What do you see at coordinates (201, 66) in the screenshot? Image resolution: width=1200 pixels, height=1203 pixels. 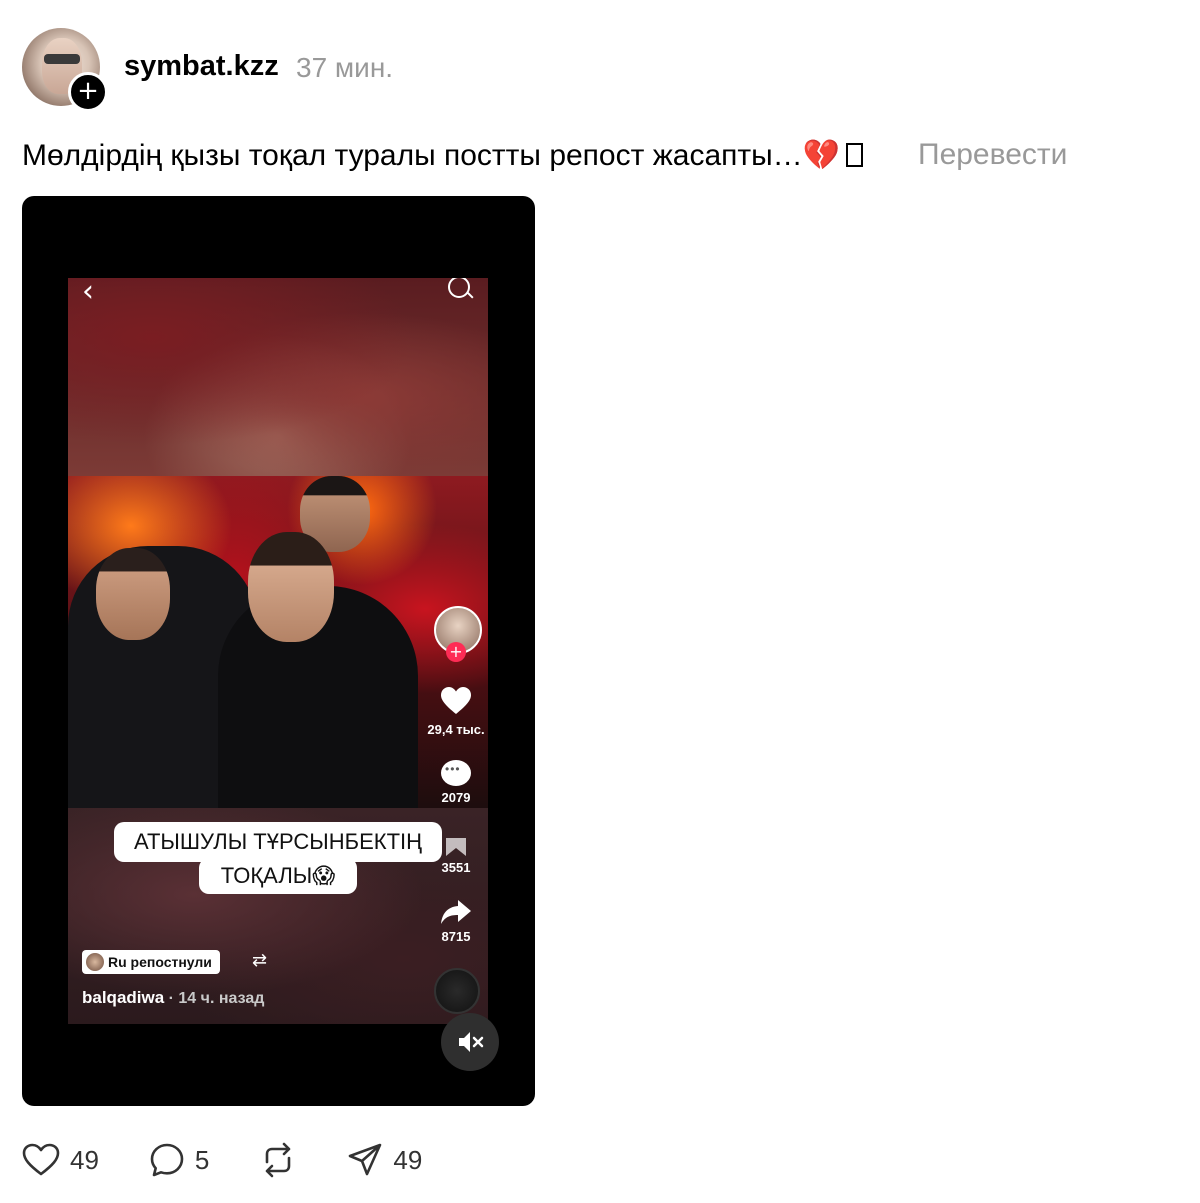 I see `author-username: symbat.kzz` at bounding box center [201, 66].